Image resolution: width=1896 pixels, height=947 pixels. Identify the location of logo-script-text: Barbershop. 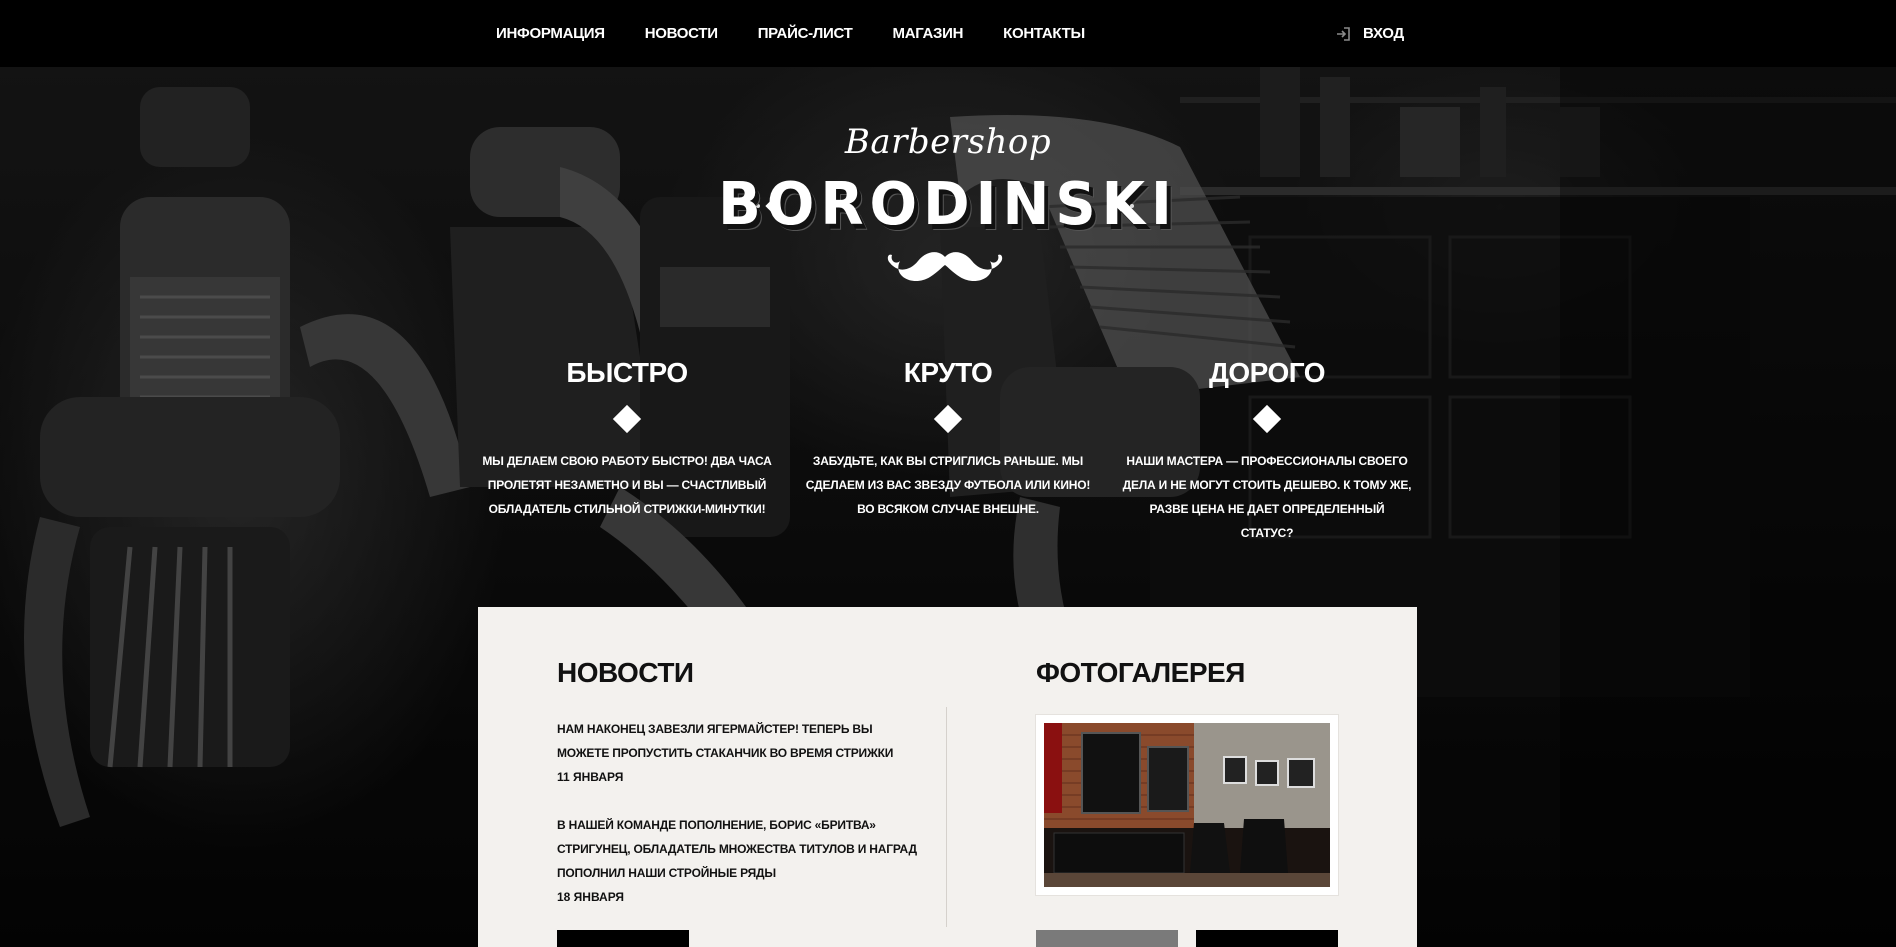
(948, 142).